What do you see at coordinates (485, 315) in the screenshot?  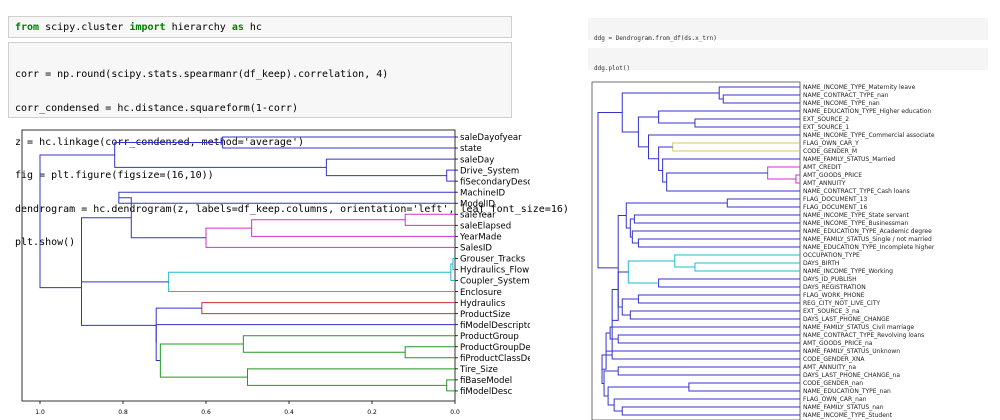 I see `leaf-label: ProductSize` at bounding box center [485, 315].